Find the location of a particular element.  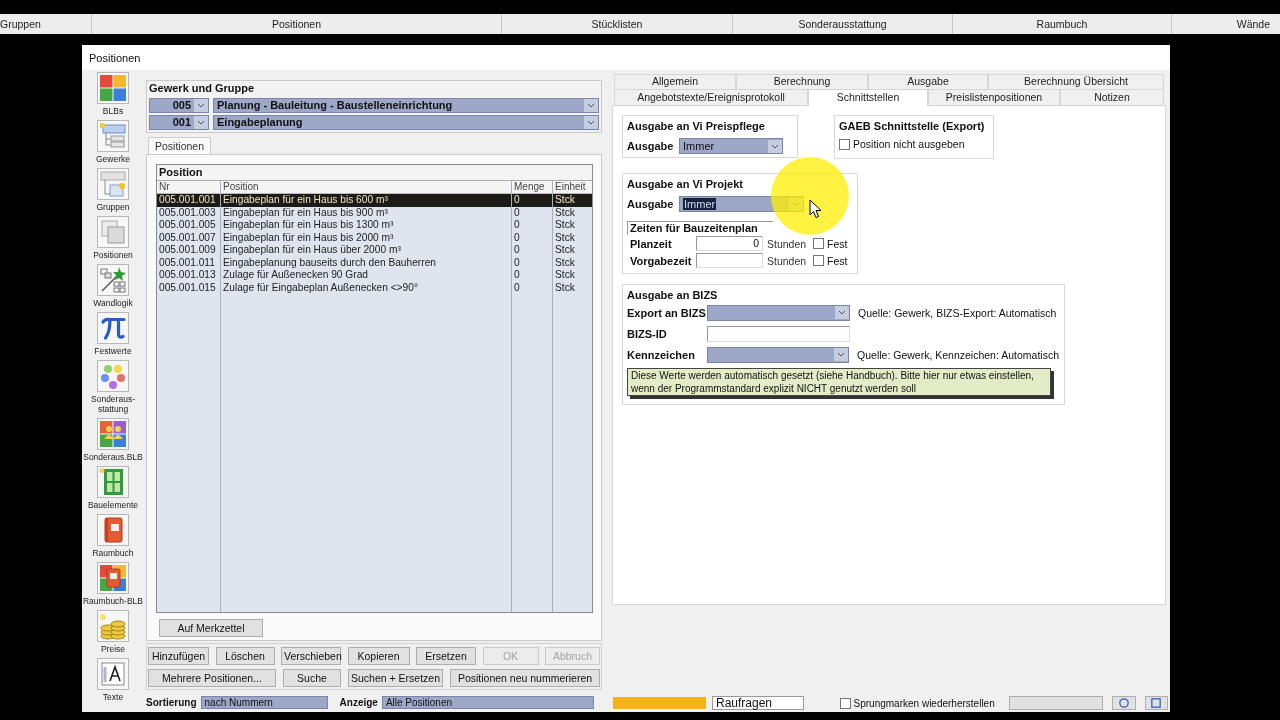

code-dropdown: 005 is located at coordinates (179, 105).